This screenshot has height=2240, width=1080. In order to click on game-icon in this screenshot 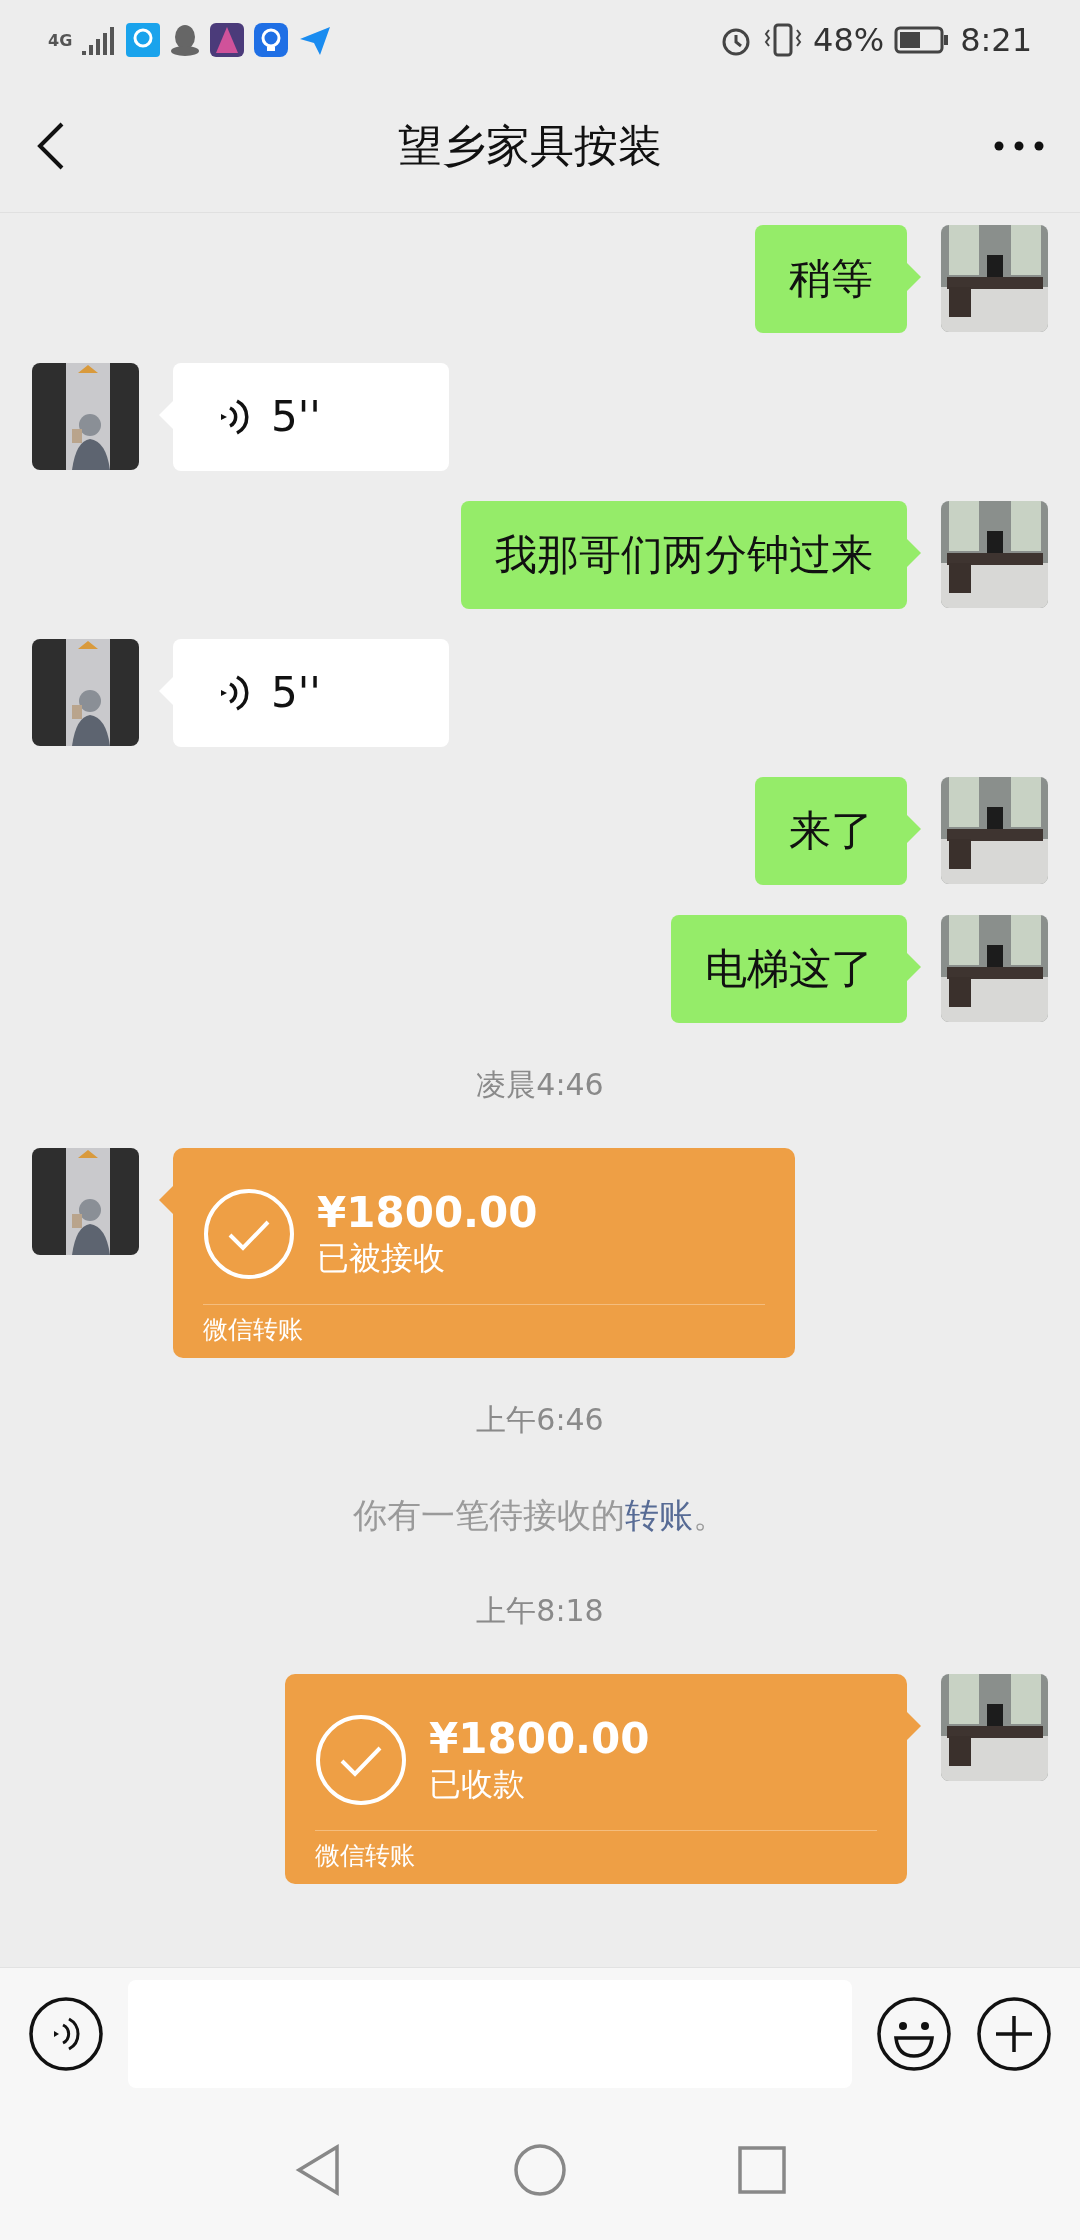, I will do `click(227, 40)`.